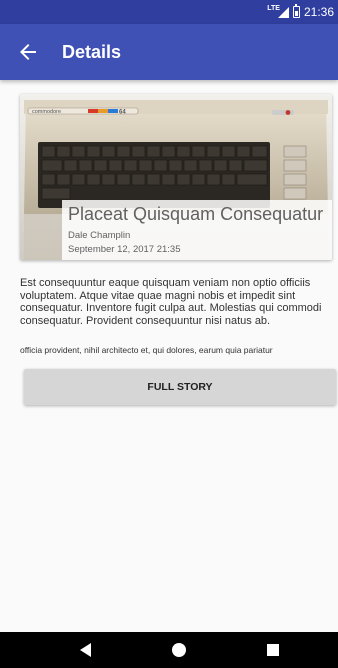  I want to click on full-story-button: FULL STORY, so click(180, 387).